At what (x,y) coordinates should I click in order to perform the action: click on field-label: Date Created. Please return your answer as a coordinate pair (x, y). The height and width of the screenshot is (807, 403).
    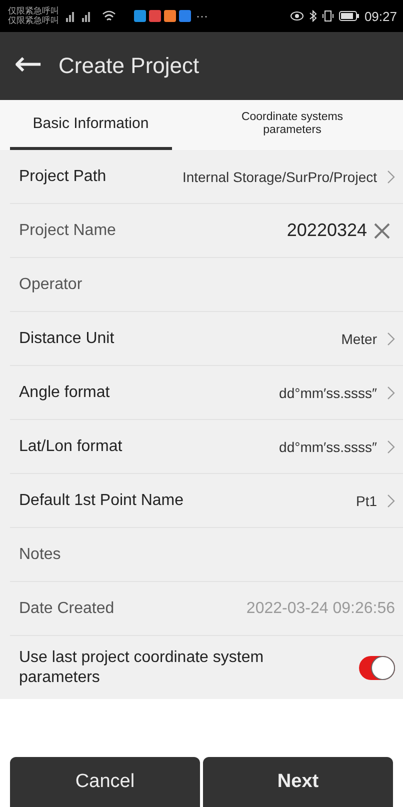
    Looking at the image, I should click on (66, 609).